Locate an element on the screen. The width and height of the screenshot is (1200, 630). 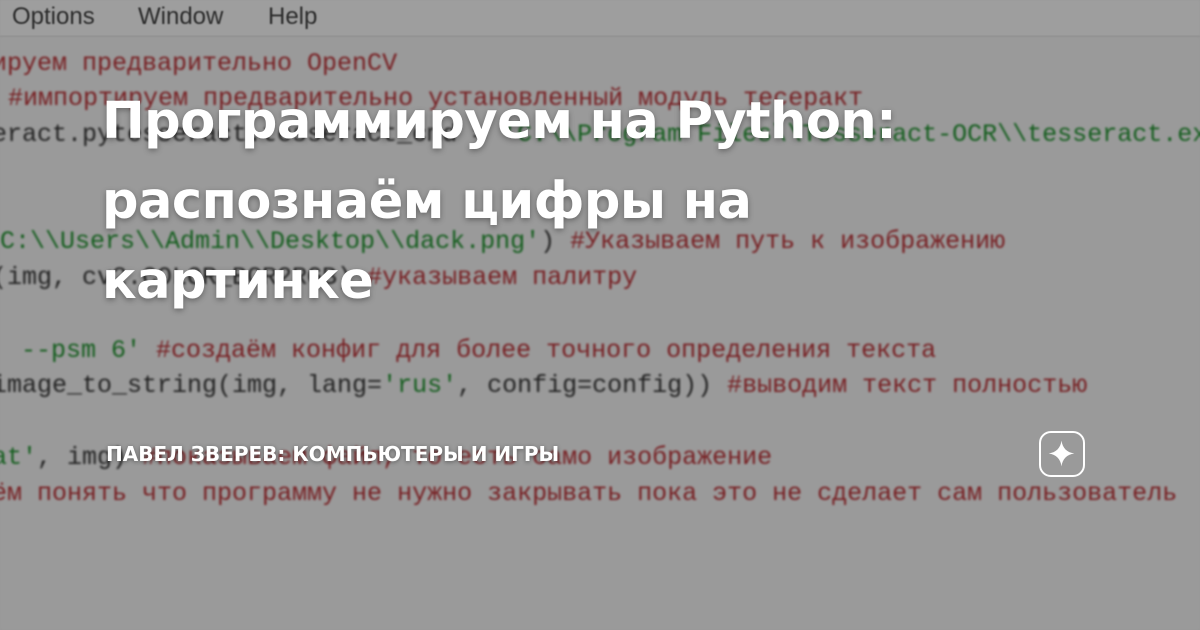
sparkle-star-icon is located at coordinates (1061, 453).